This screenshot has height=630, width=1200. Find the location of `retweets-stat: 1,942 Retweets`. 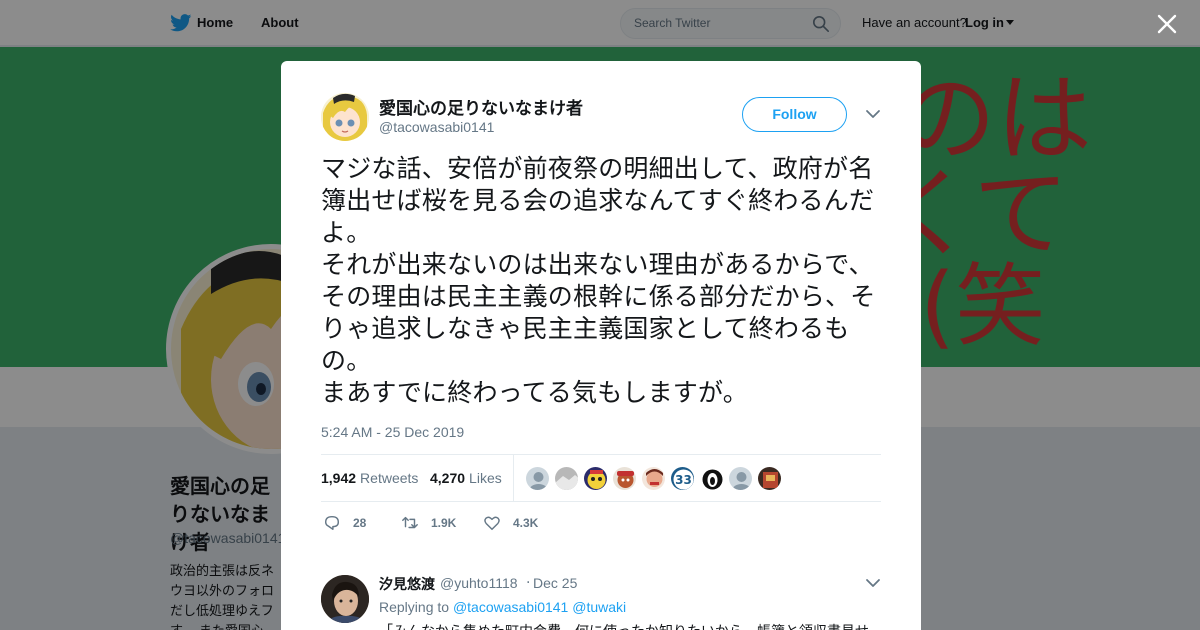

retweets-stat: 1,942 Retweets is located at coordinates (369, 478).